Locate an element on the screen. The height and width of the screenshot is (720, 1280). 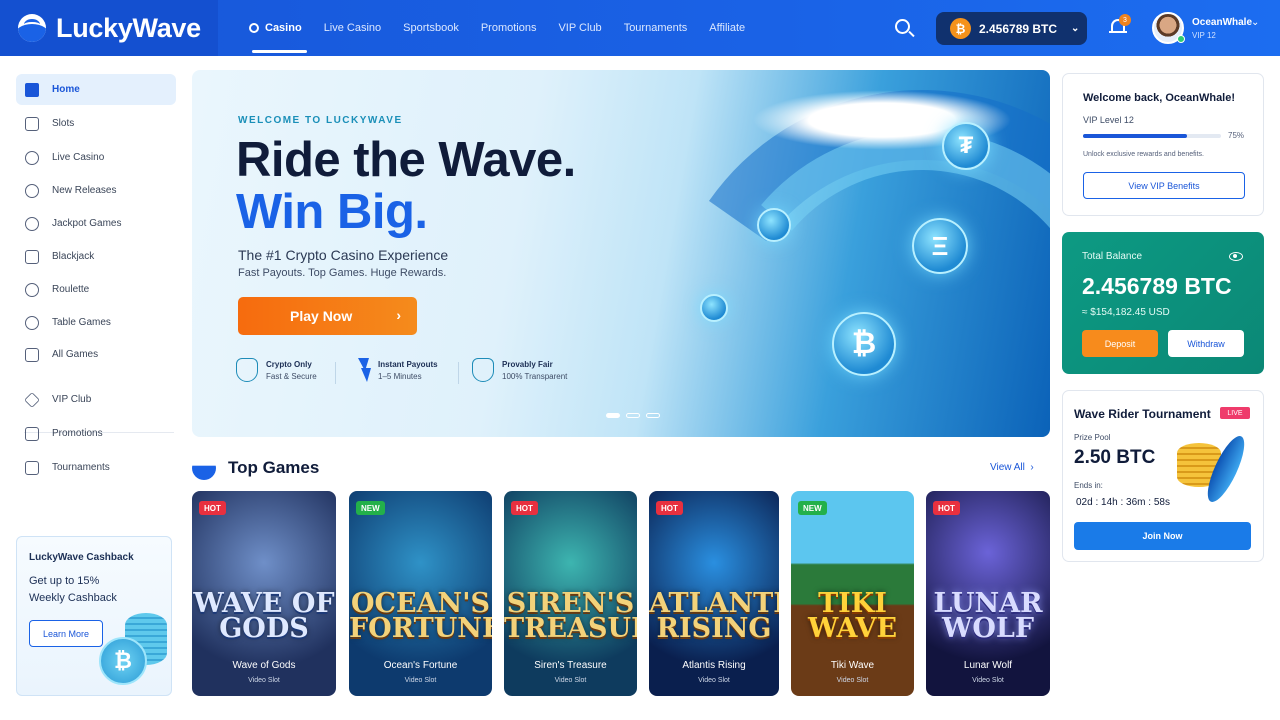
game-name: Siren's Treasure is located at coordinates (570, 665).